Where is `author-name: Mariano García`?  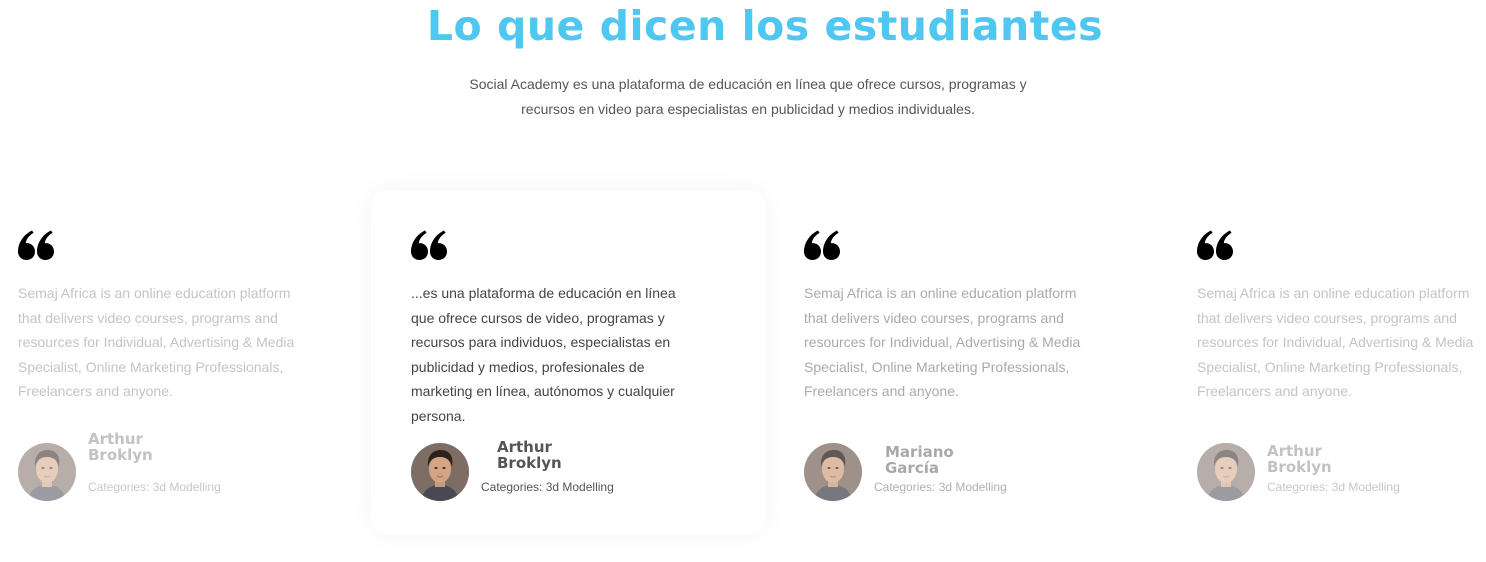 author-name: Mariano García is located at coordinates (945, 460).